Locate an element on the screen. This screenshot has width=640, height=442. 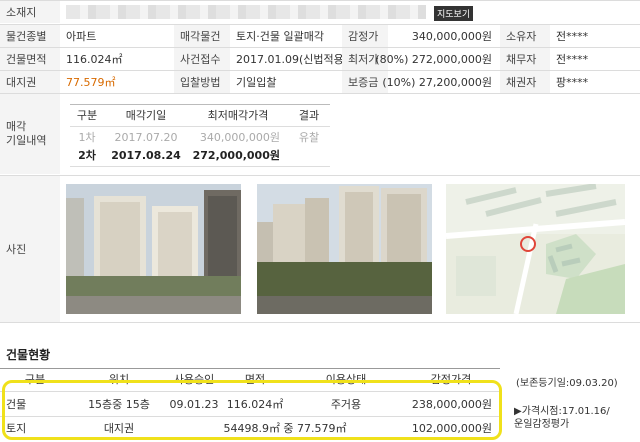
sale-row1-round: 1차 is located at coordinates (87, 137).